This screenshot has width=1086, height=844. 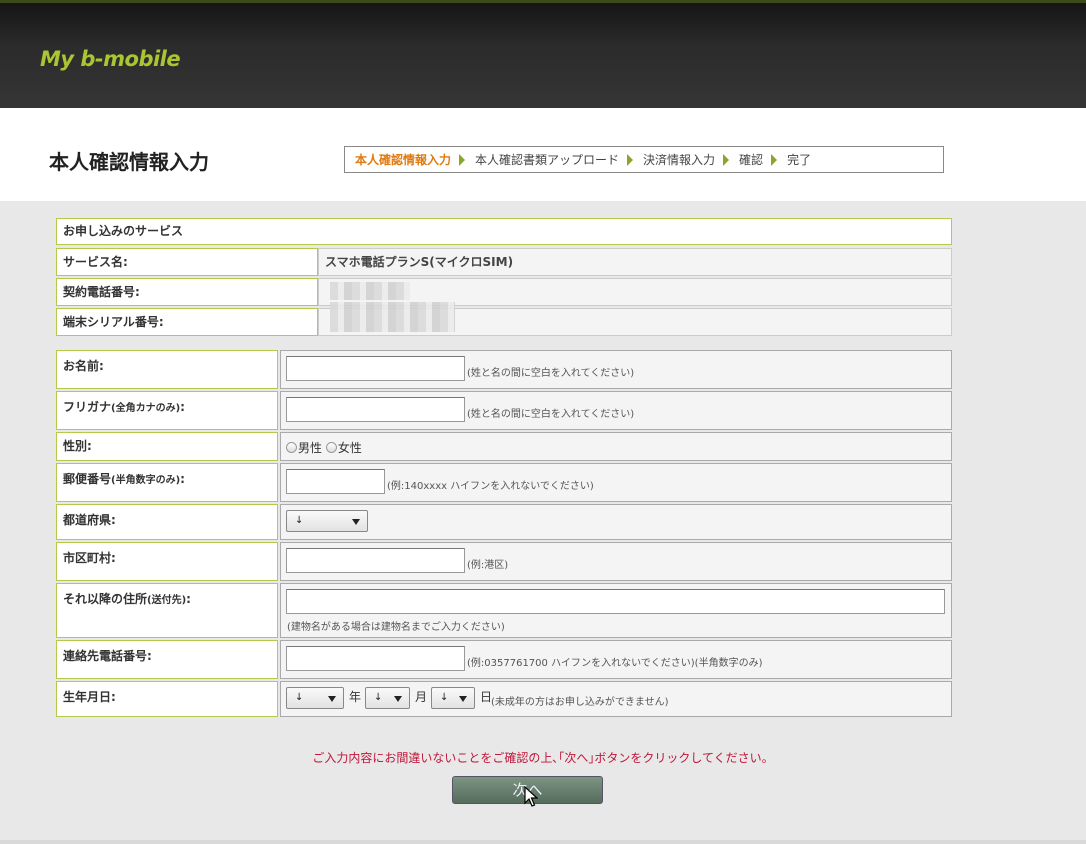 I want to click on birthdate-note: (未成年の方はお申し込みができません), so click(x=580, y=702).